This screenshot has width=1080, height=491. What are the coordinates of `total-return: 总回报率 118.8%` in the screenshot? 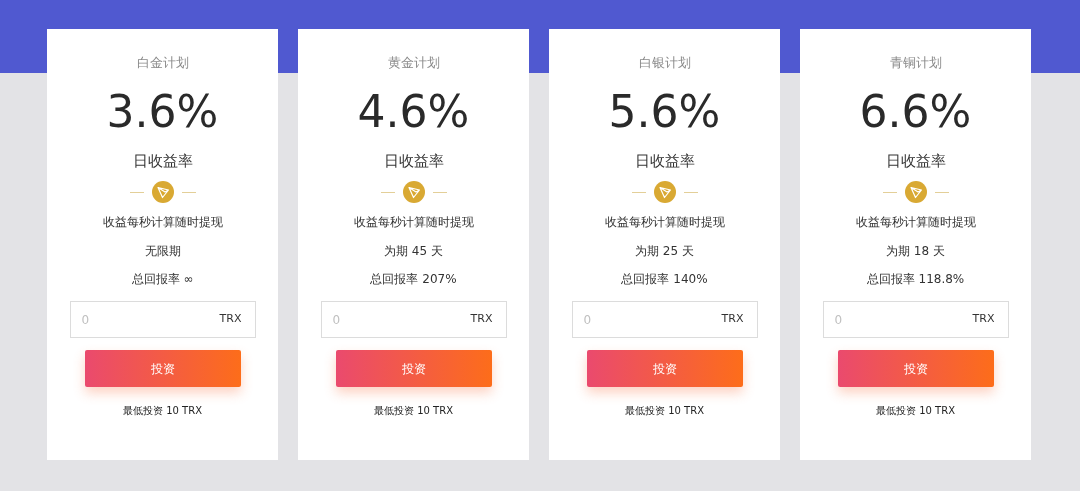 It's located at (915, 279).